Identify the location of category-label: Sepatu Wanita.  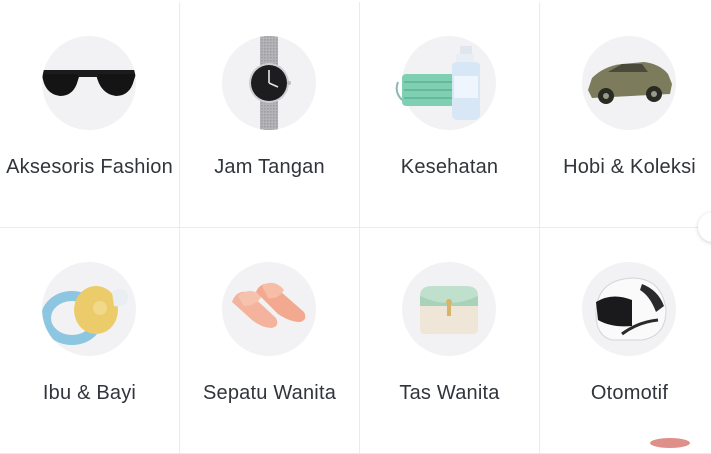
(269, 393).